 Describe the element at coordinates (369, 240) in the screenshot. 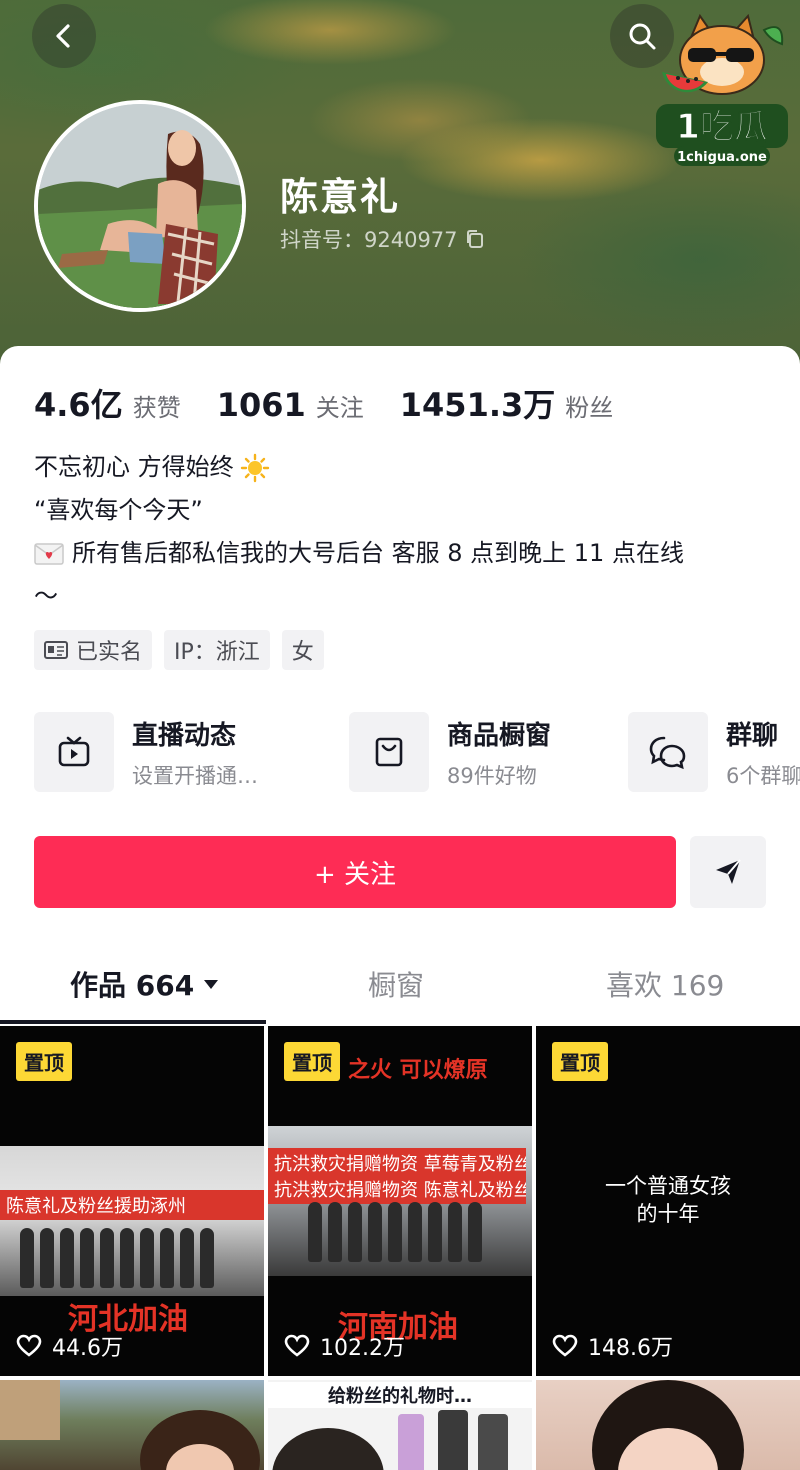

I see `douyin-id-text: 抖音号：9240977` at that location.